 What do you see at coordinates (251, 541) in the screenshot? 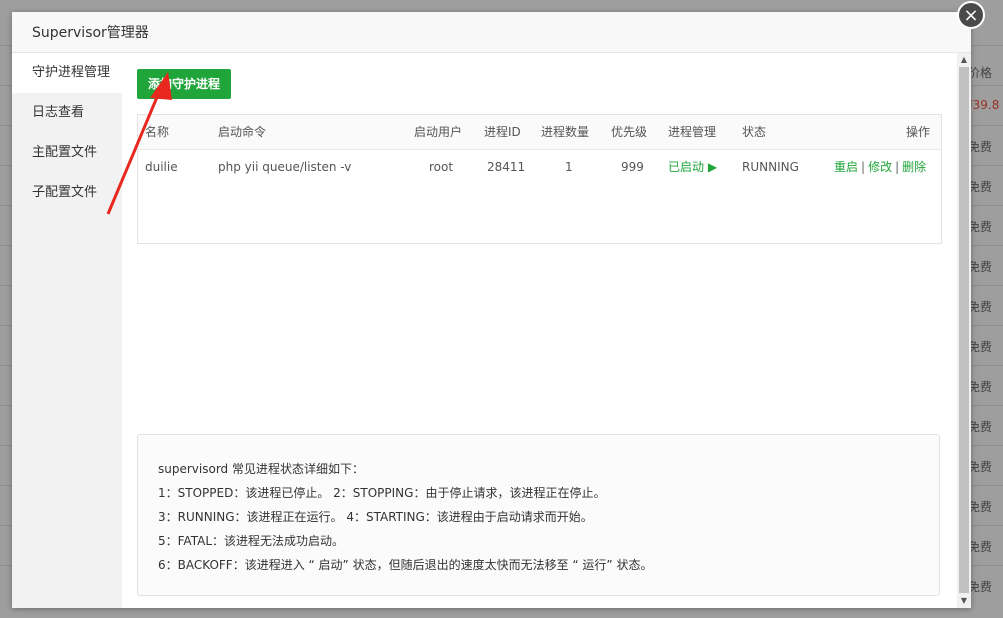
I see `info-line: 5：FATAL：该进程无法成功启动。` at bounding box center [251, 541].